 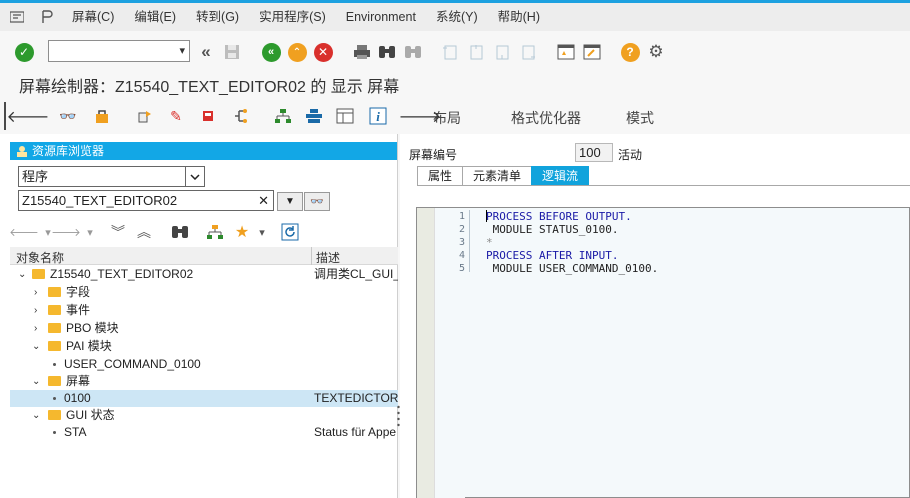 What do you see at coordinates (93, 17) in the screenshot?
I see `menu-screen: 屏幕(C)` at bounding box center [93, 17].